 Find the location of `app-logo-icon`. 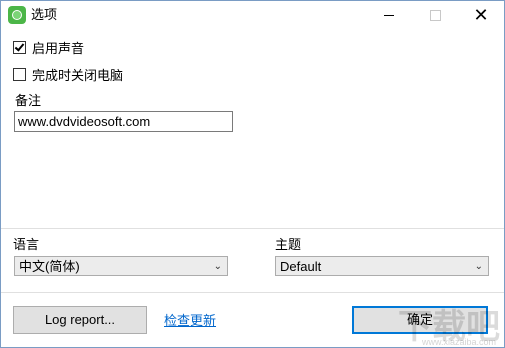

app-logo-icon is located at coordinates (17, 15).